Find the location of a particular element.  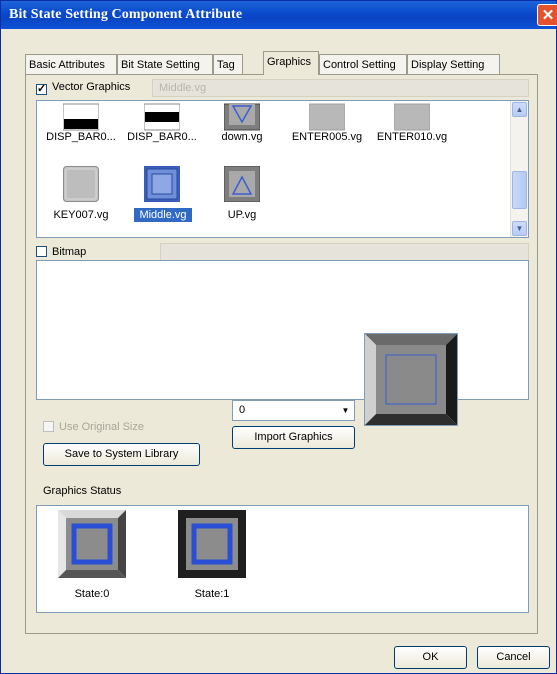

gallery-item-label: KEY007.vg is located at coordinates (81, 215).